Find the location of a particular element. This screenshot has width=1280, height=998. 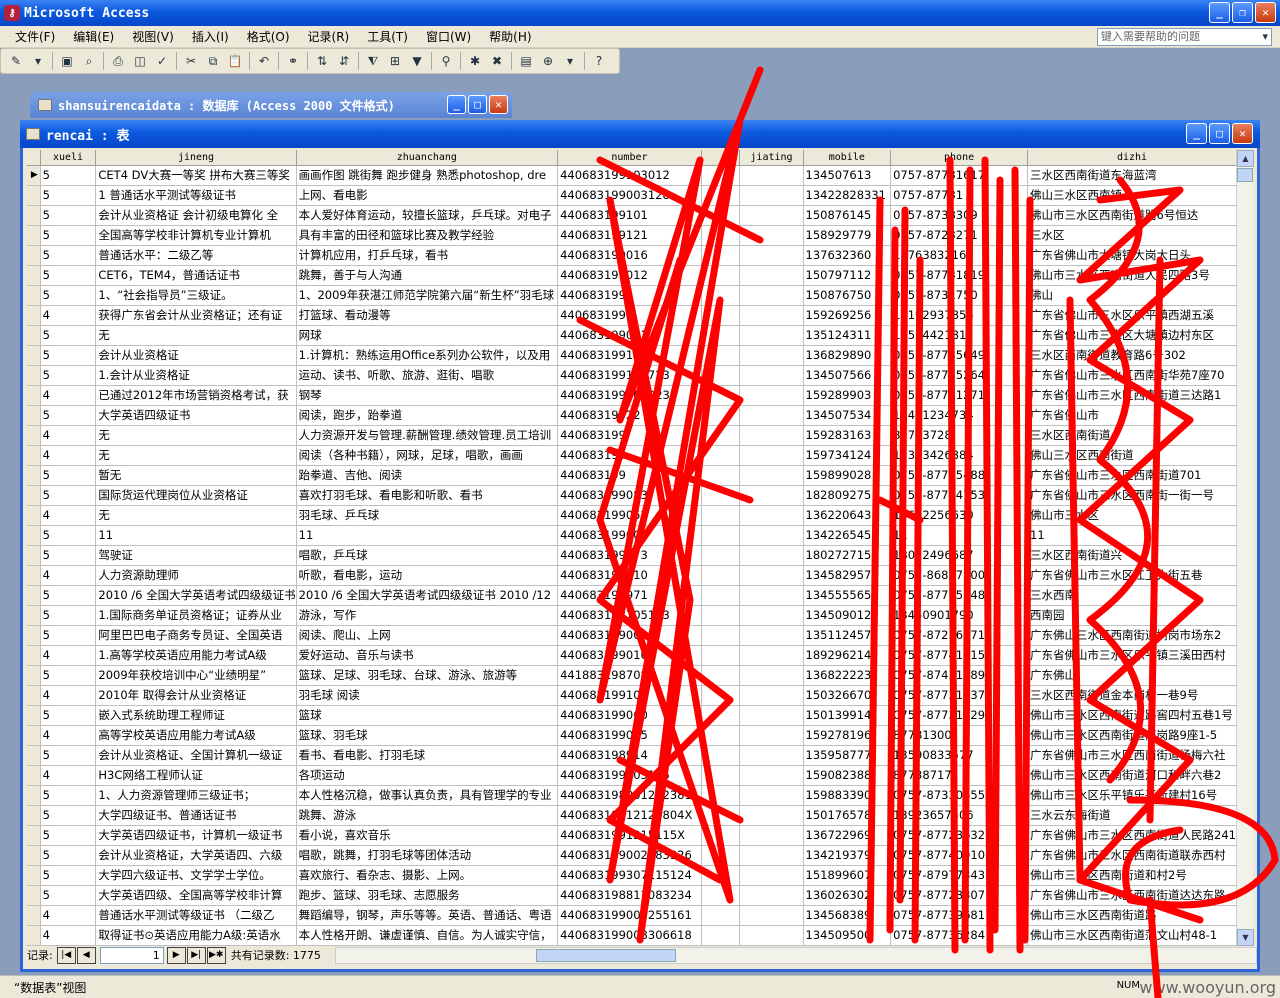

find-icon: ⚲ is located at coordinates (446, 61).